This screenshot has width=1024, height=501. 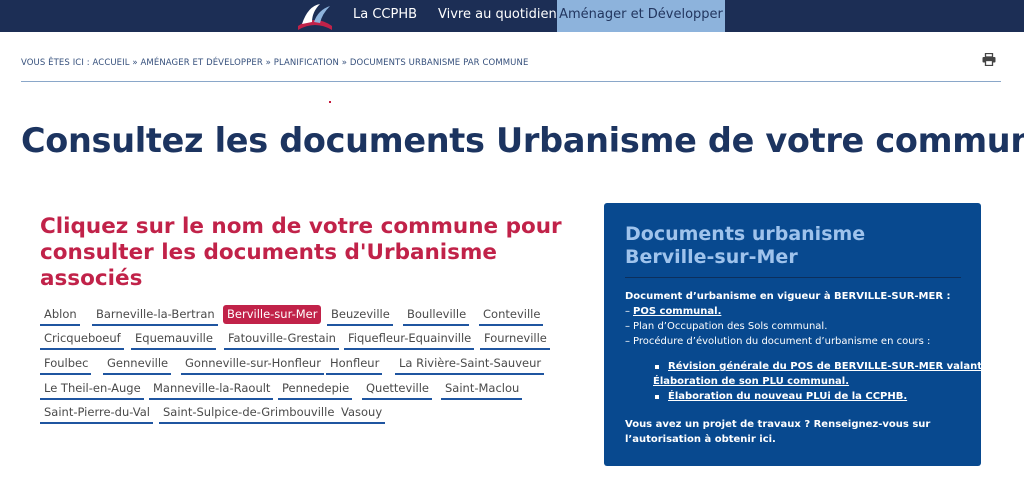 I want to click on commune-link: Fatouville-Grestain, so click(x=281, y=339).